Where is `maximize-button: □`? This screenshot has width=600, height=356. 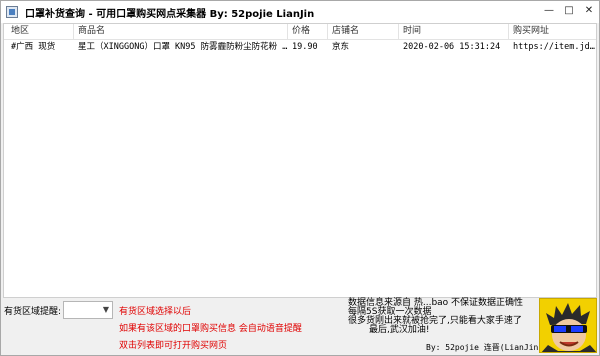 maximize-button: □ is located at coordinates (569, 11).